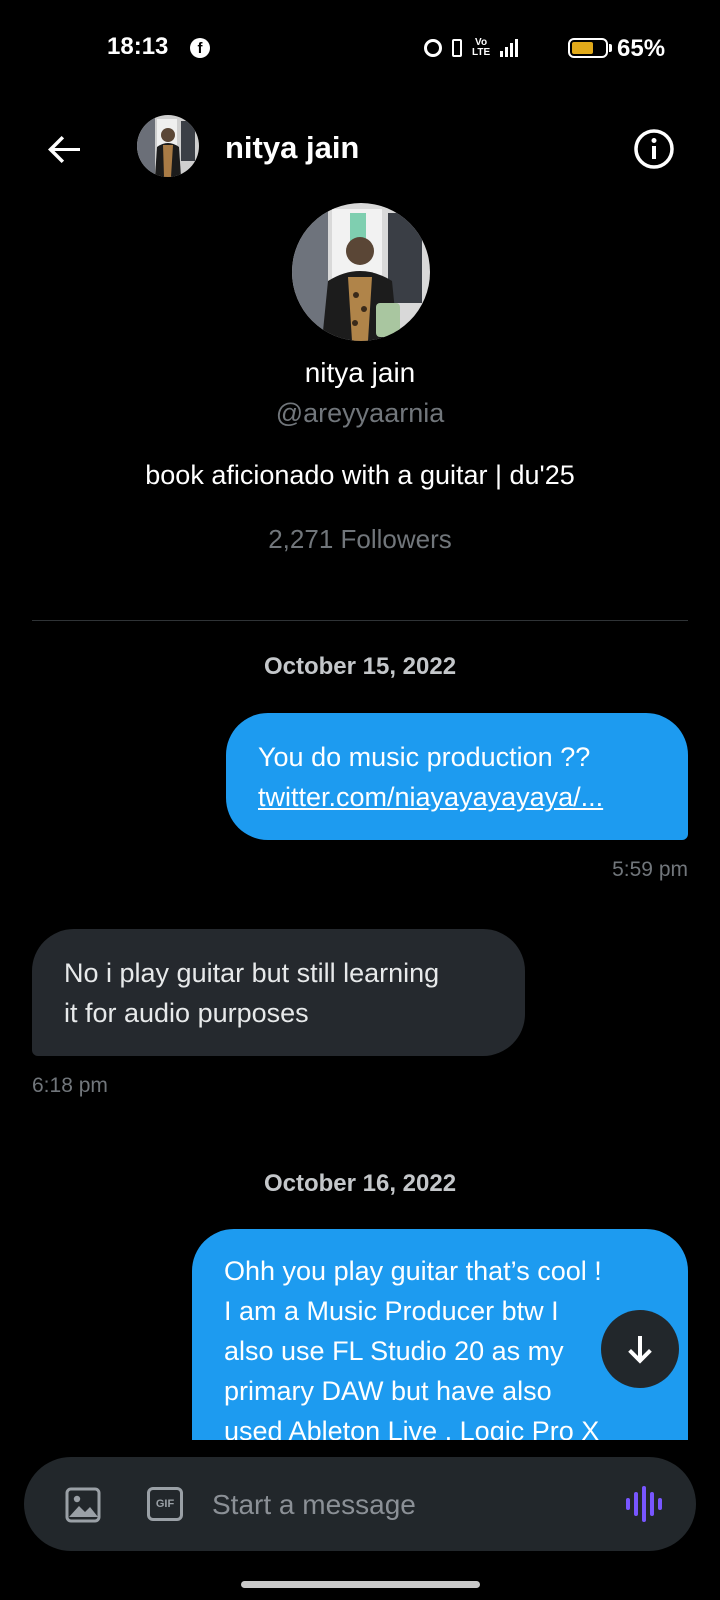  Describe the element at coordinates (200, 48) in the screenshot. I see `facebook-notification-icon: f` at that location.